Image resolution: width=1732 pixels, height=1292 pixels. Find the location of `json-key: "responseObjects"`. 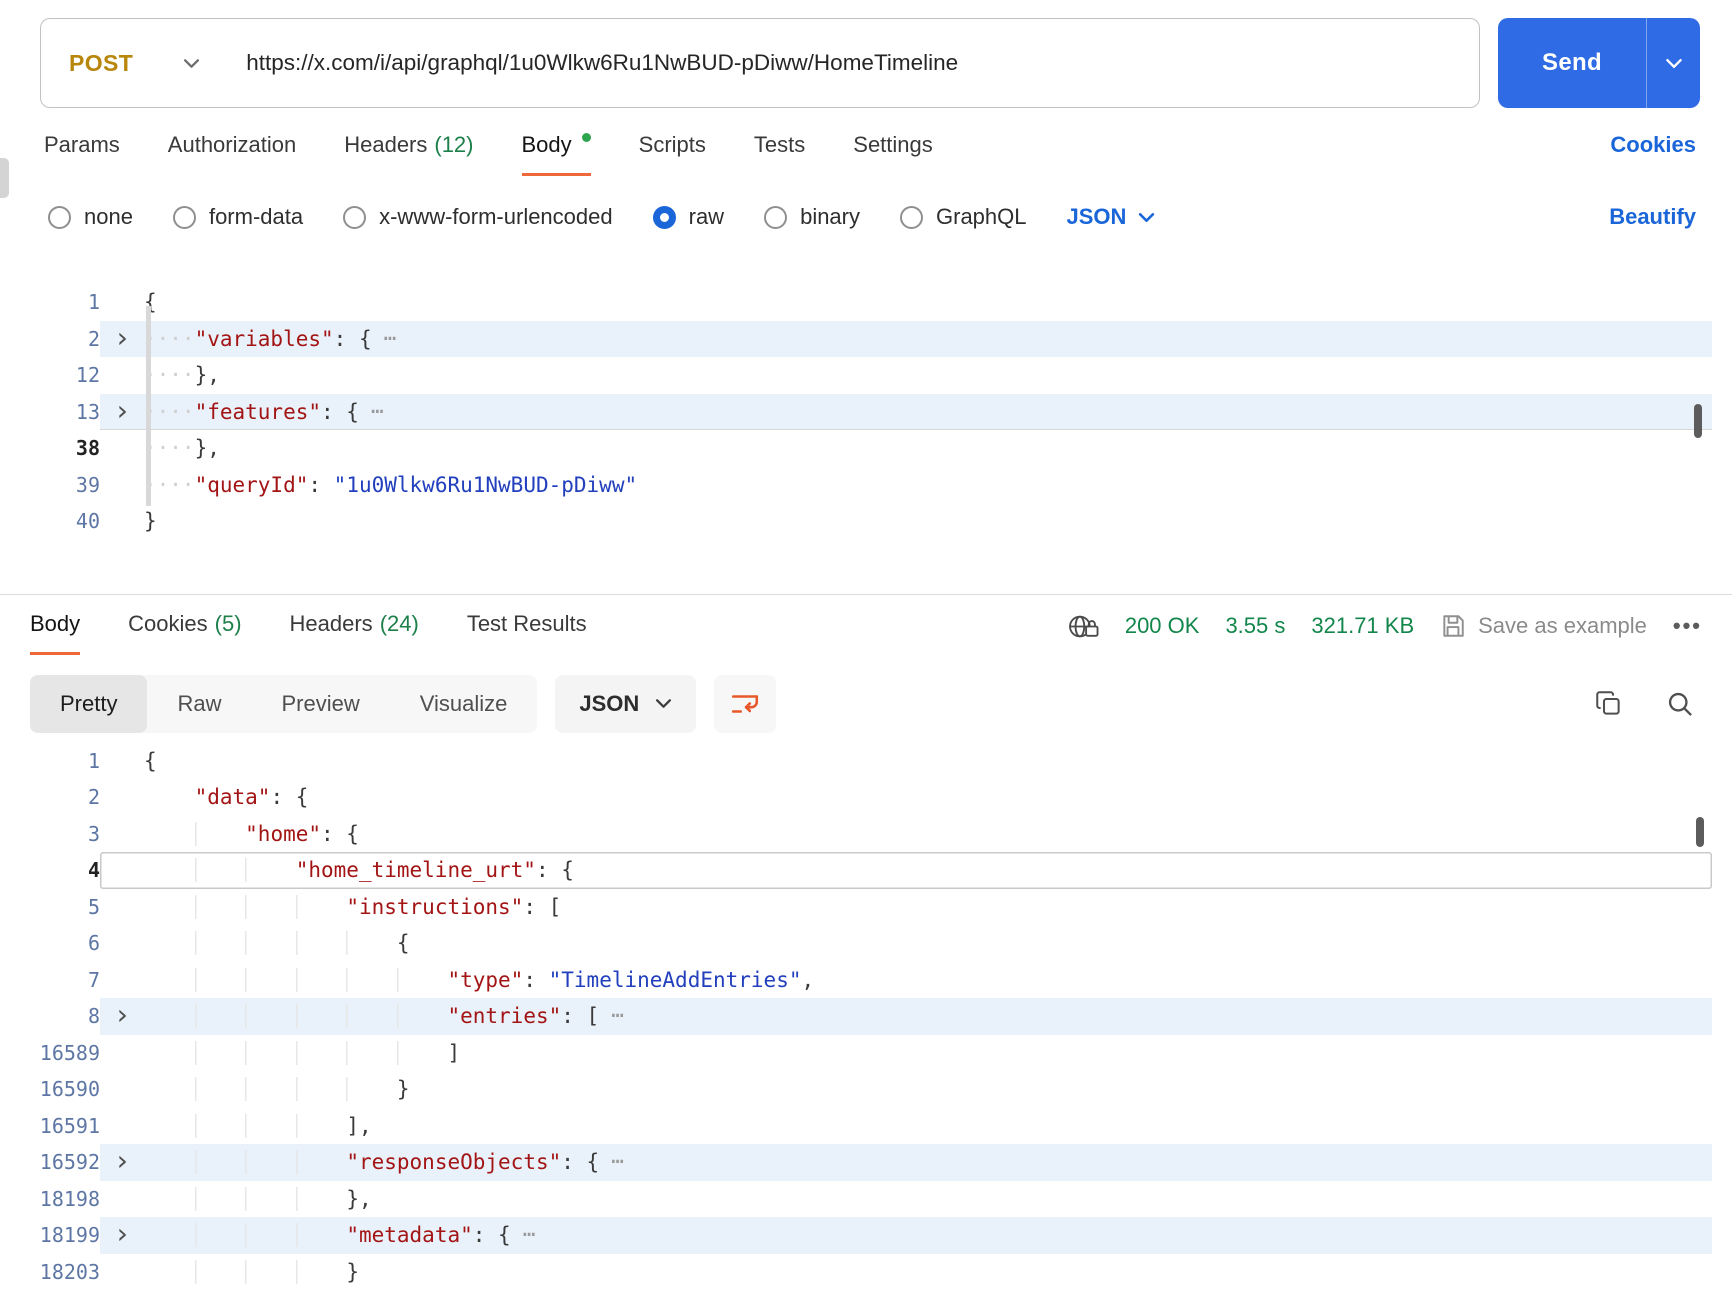

json-key: "responseObjects" is located at coordinates (454, 1162).